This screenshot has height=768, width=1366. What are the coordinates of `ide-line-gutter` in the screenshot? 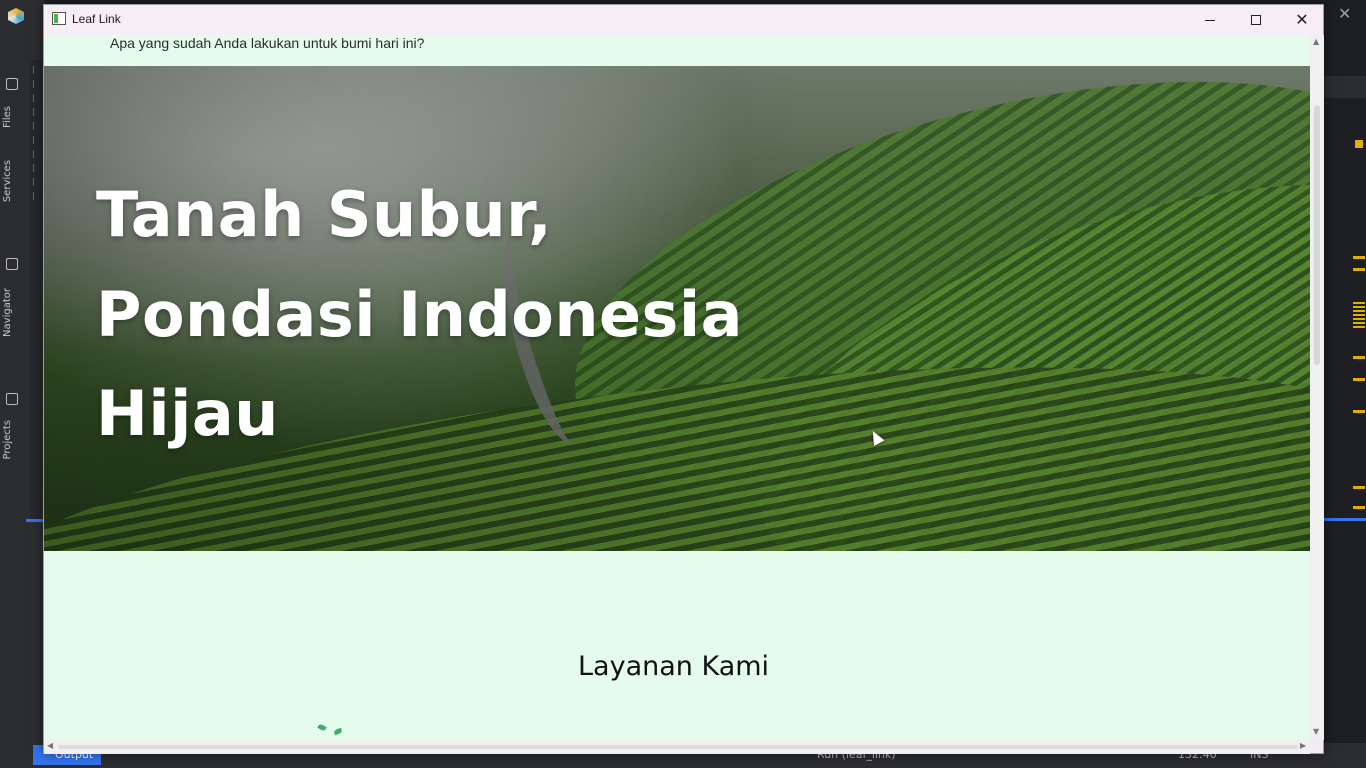 It's located at (37, 290).